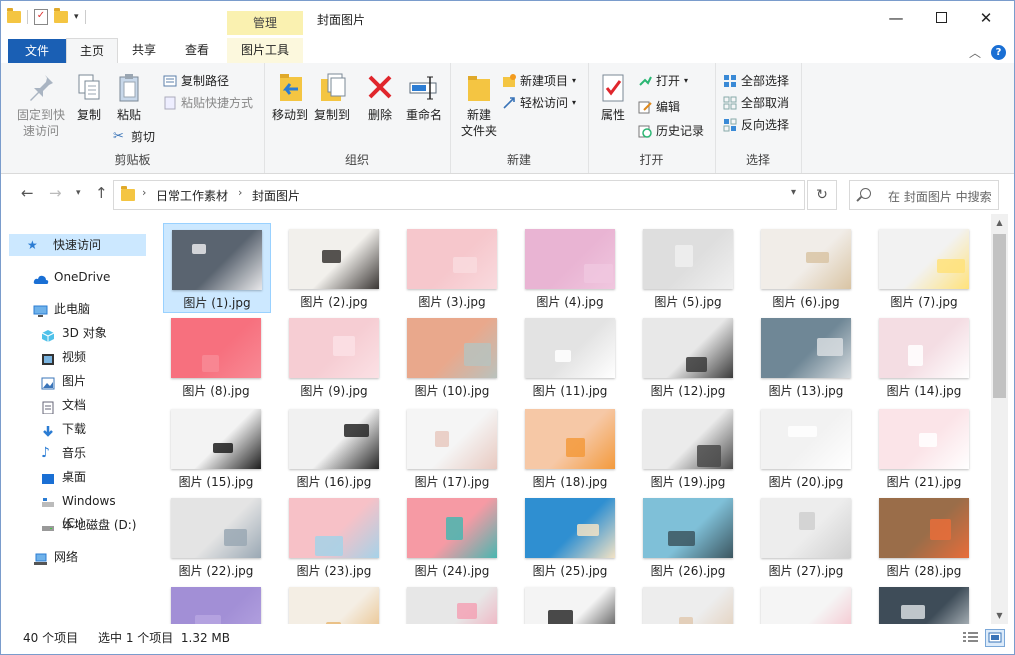  Describe the element at coordinates (940, 196) in the screenshot. I see `search-input: 在 封面图片 中搜索` at that location.